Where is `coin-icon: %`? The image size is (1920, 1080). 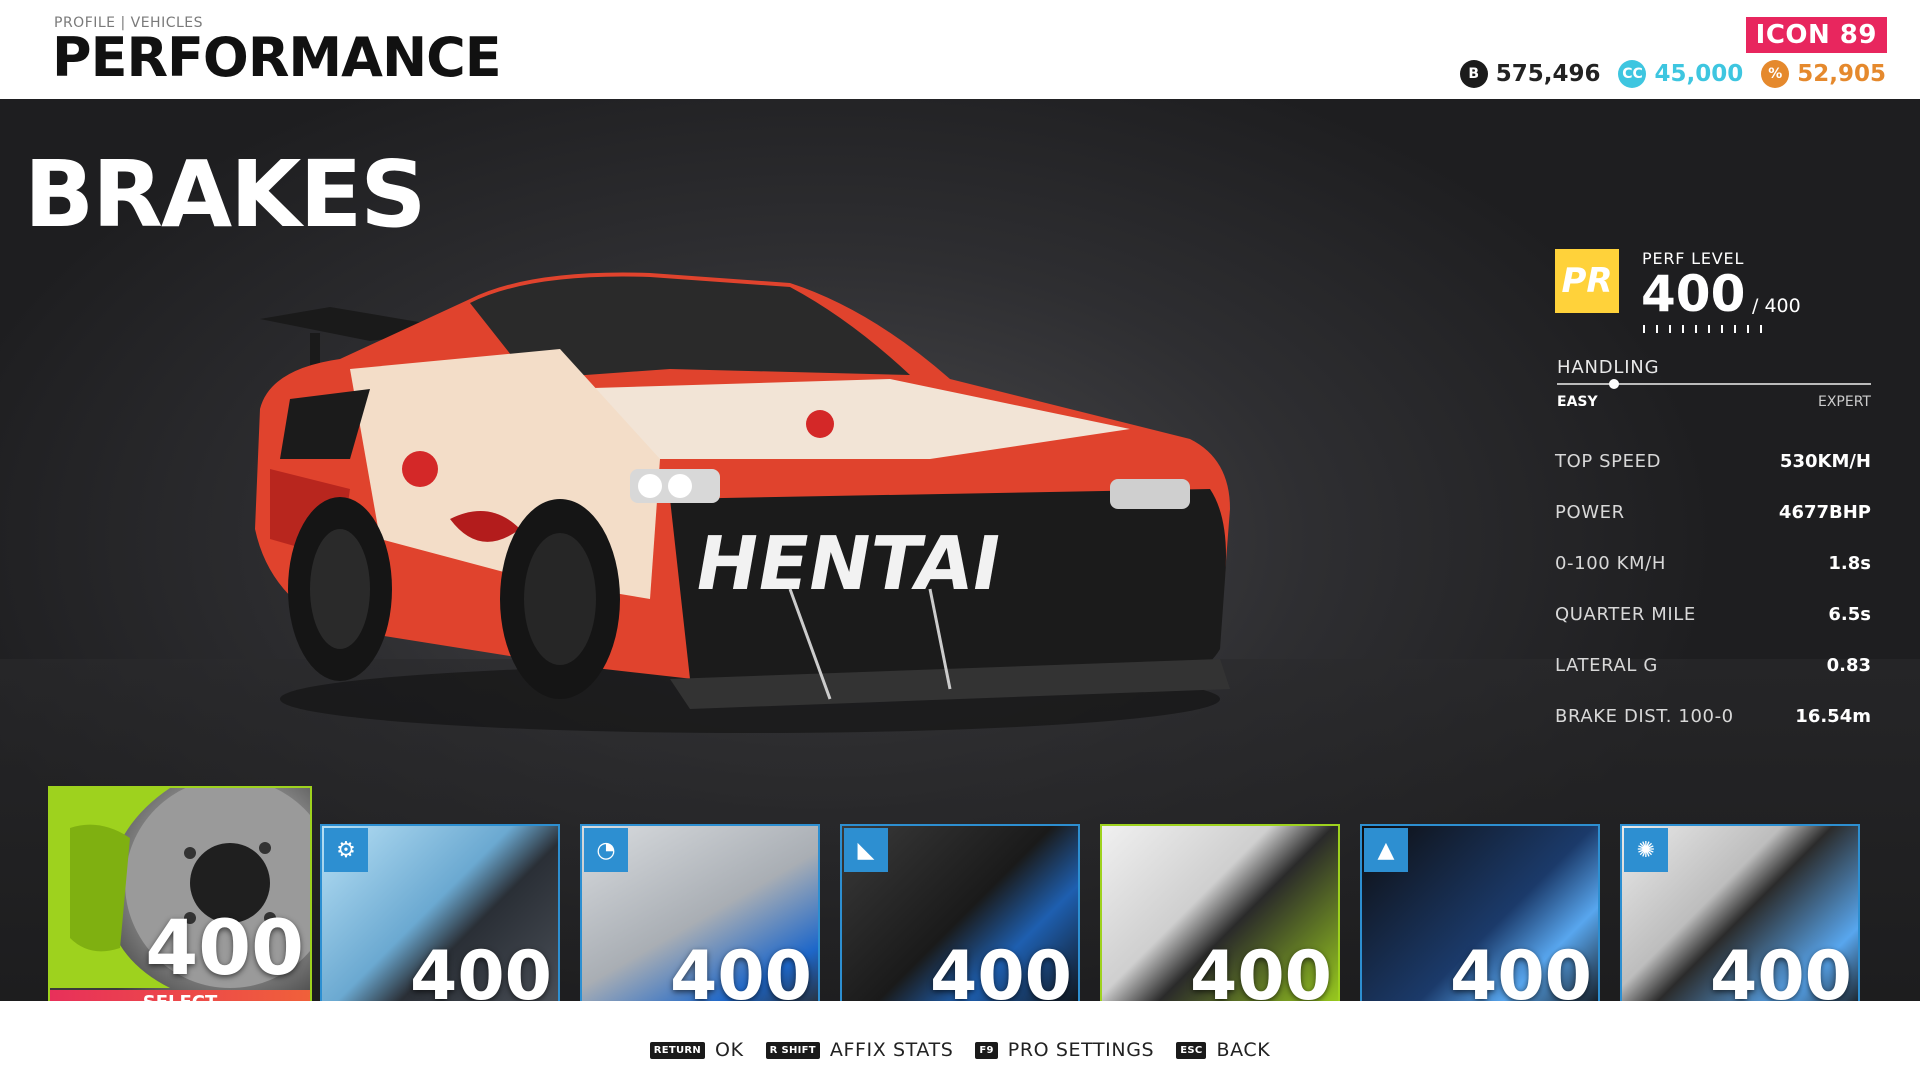 coin-icon: % is located at coordinates (1775, 74).